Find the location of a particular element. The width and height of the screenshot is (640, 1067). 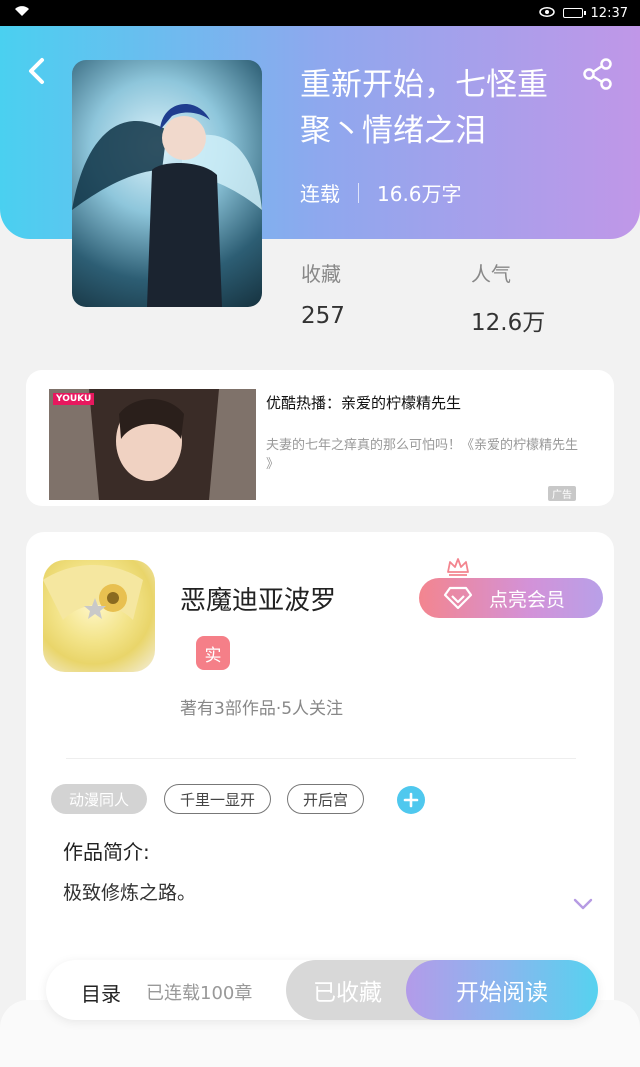

toc-button: 目录 is located at coordinates (101, 992).